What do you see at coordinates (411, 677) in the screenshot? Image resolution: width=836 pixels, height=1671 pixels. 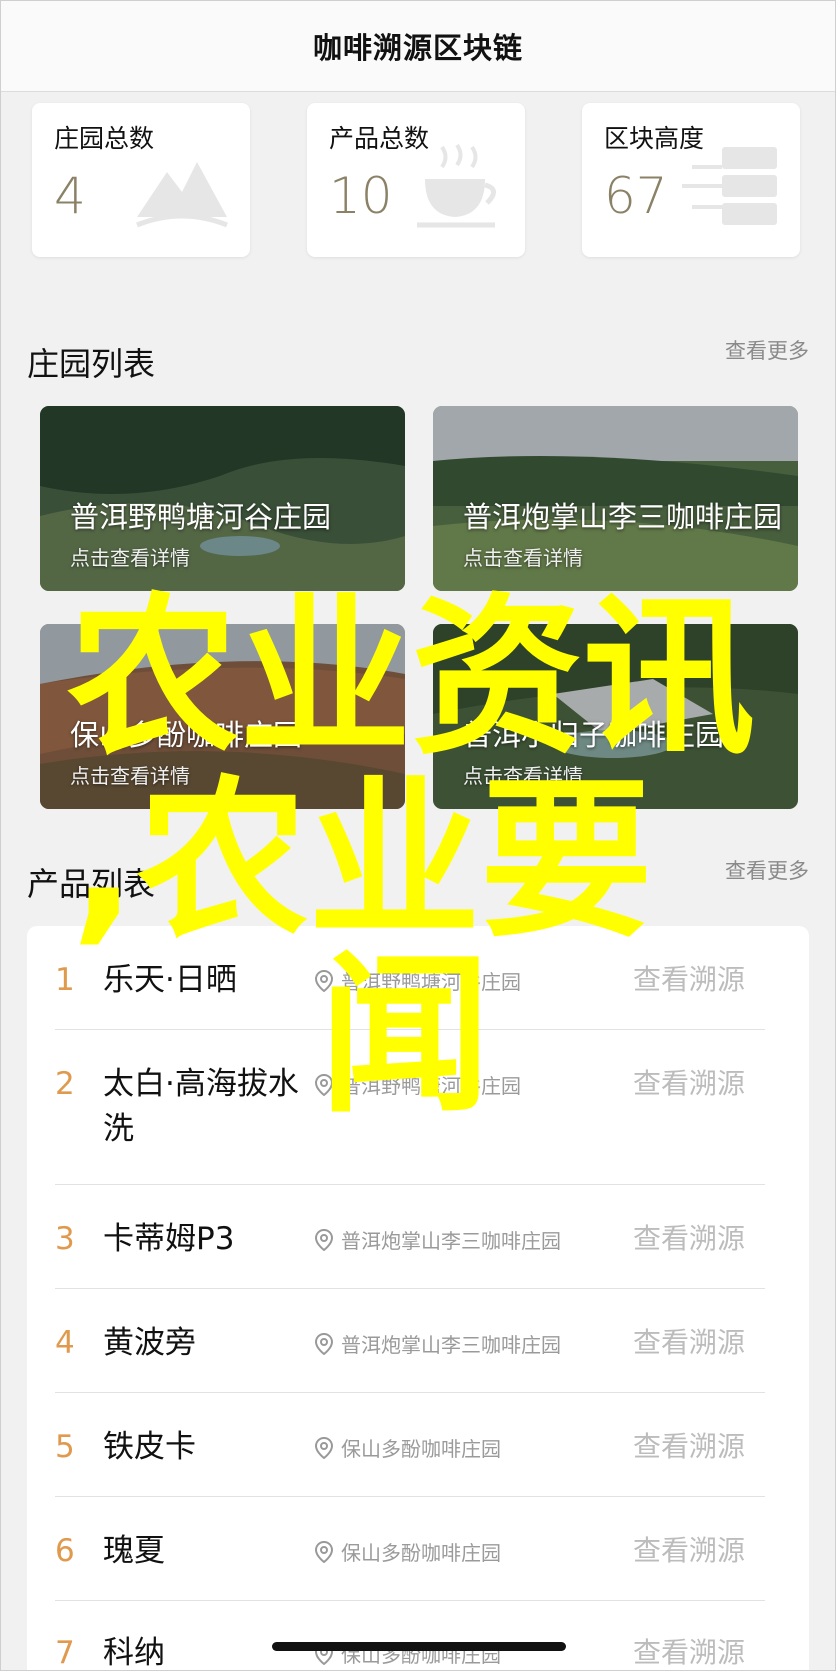 I see `overlay-text-line1: 农业资讯` at bounding box center [411, 677].